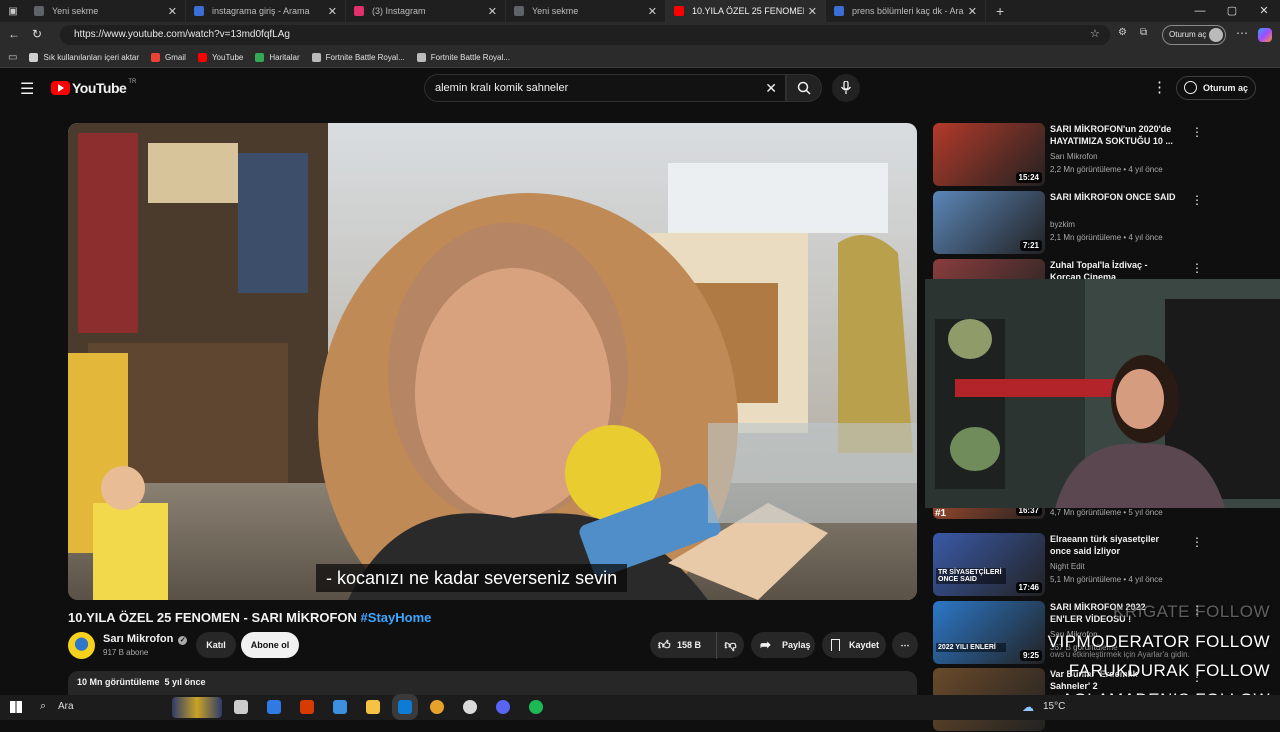  Describe the element at coordinates (426, 11) in the screenshot. I see `browser-tab: (3) Instagram ✕` at that location.